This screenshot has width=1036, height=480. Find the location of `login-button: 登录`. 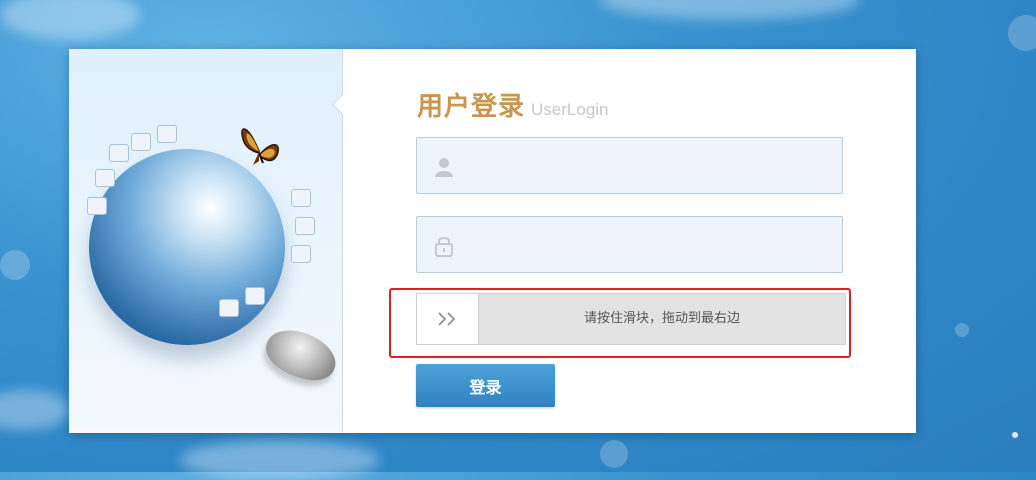

login-button: 登录 is located at coordinates (485, 385).